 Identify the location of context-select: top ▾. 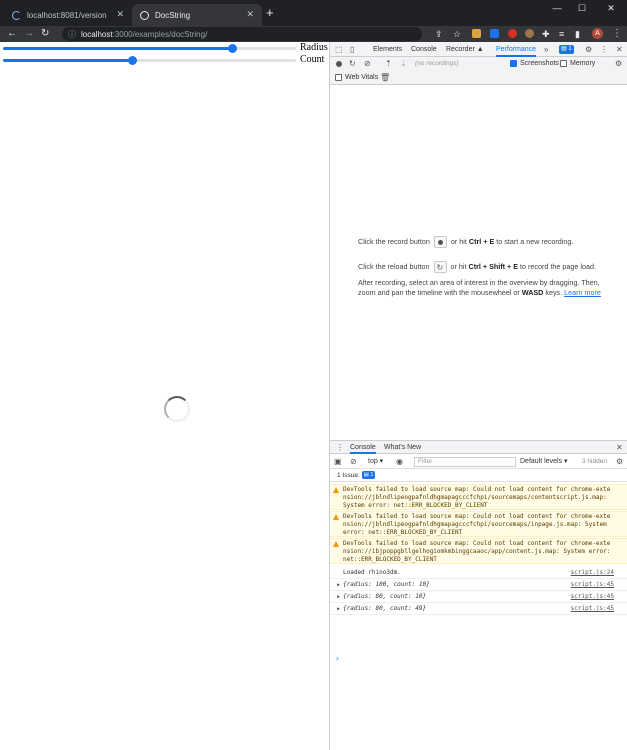
(375, 462).